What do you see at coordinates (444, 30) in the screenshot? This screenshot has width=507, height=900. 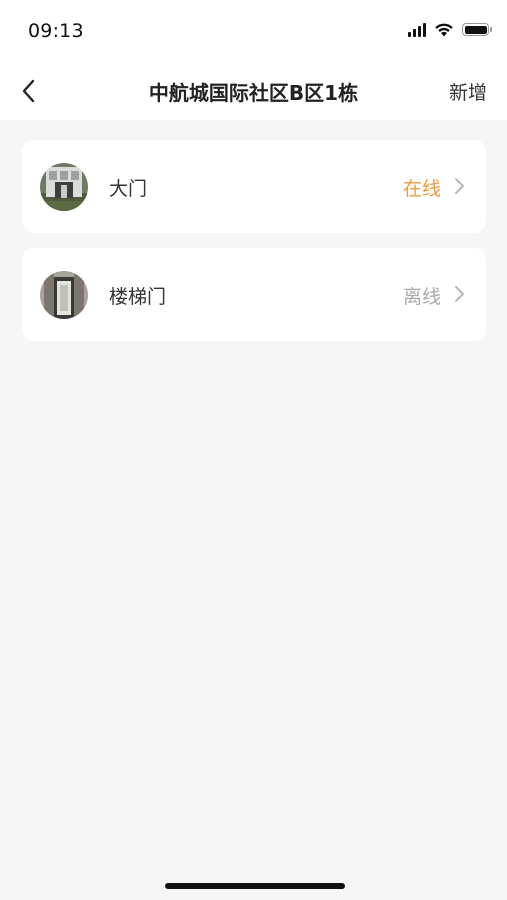 I see `wifi-icon` at bounding box center [444, 30].